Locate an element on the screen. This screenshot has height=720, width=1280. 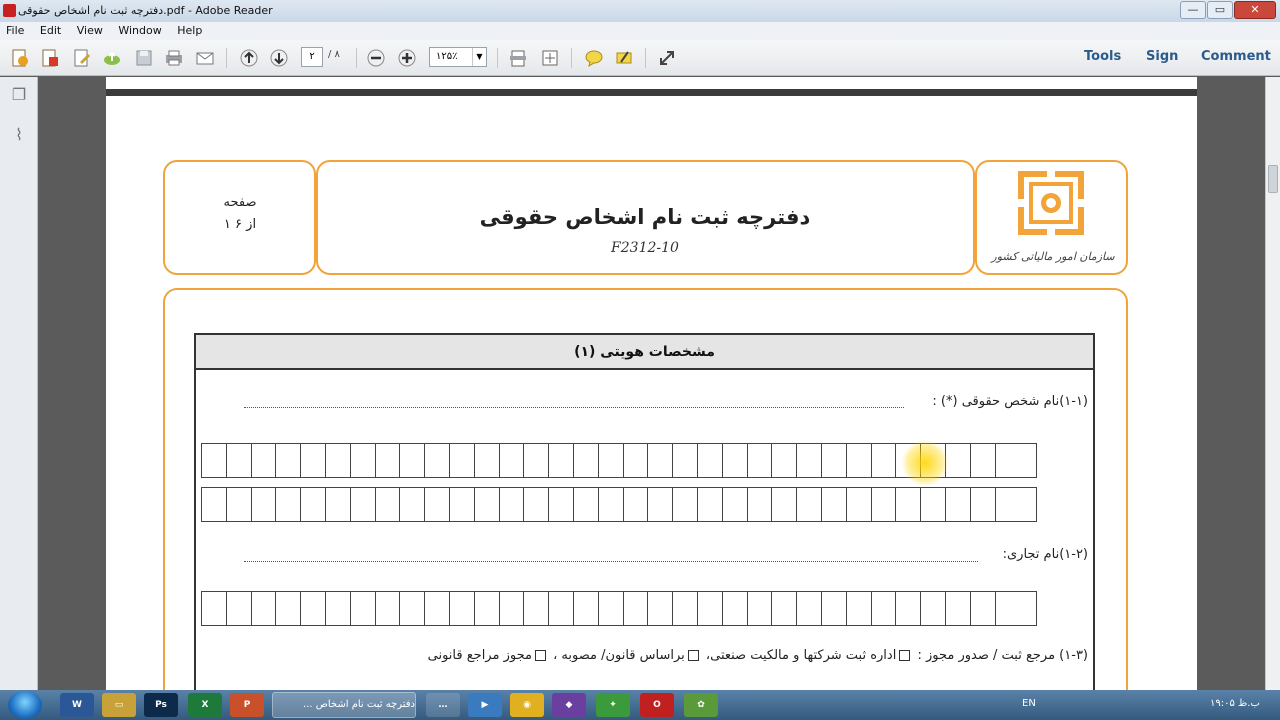
zoom-out-icon is located at coordinates (376, 58).